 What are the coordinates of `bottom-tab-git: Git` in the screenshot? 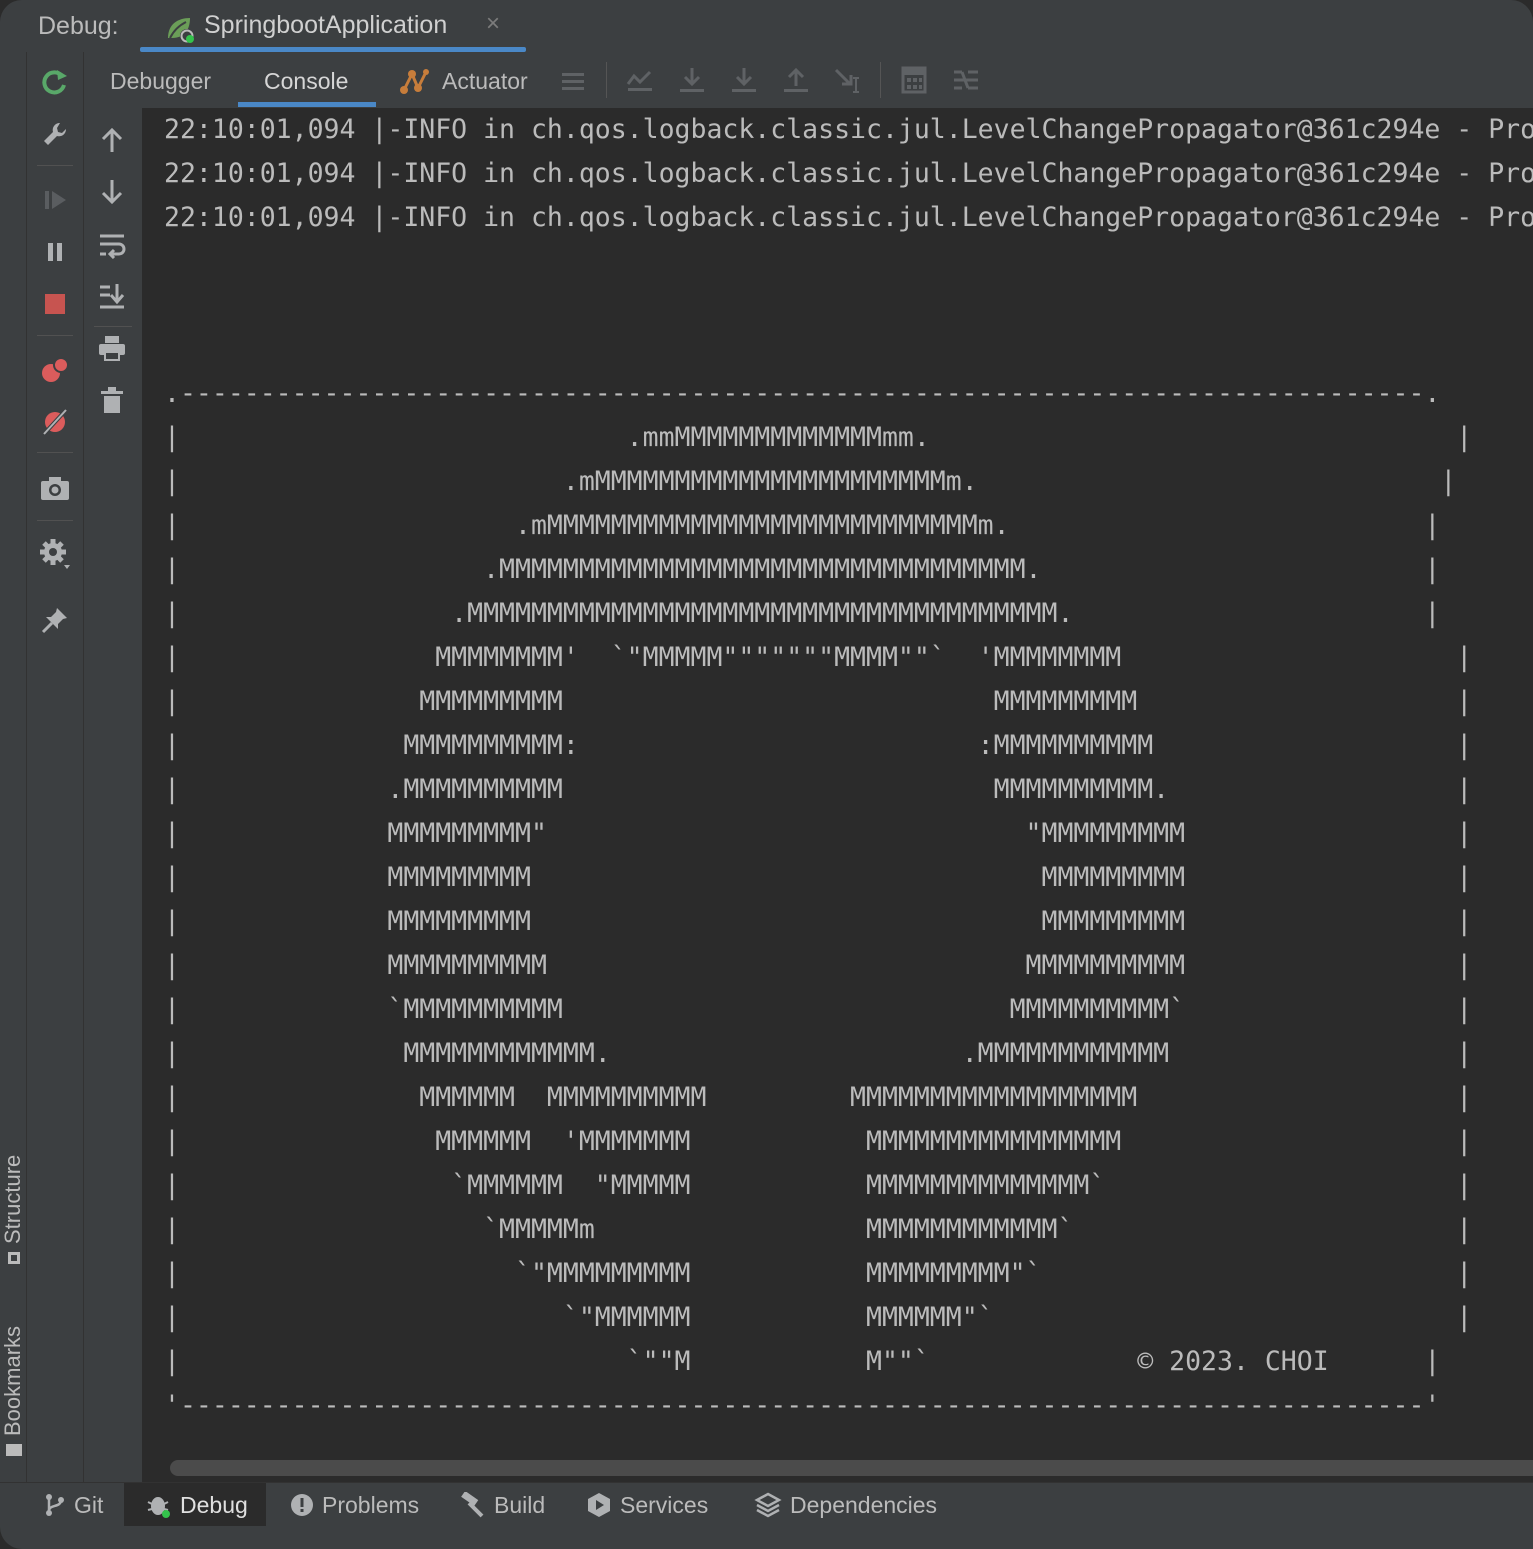 It's located at (73, 1505).